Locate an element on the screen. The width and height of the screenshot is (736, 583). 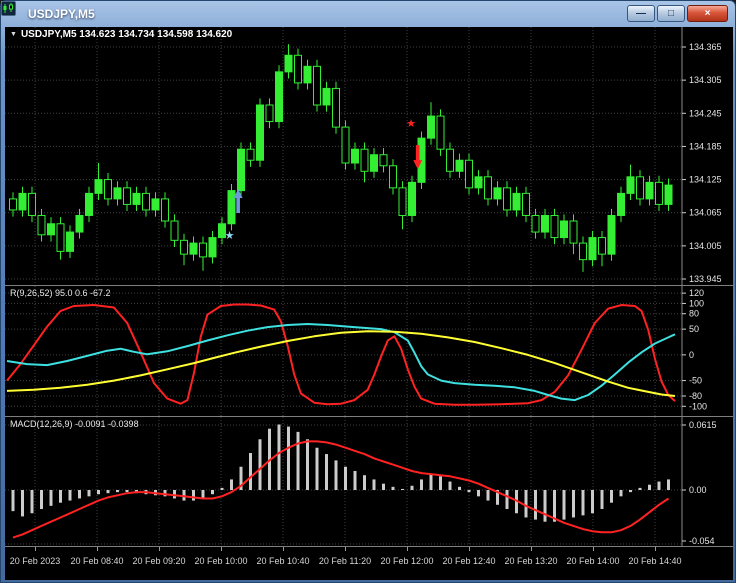
svg-text: 100 is located at coordinates (696, 303).